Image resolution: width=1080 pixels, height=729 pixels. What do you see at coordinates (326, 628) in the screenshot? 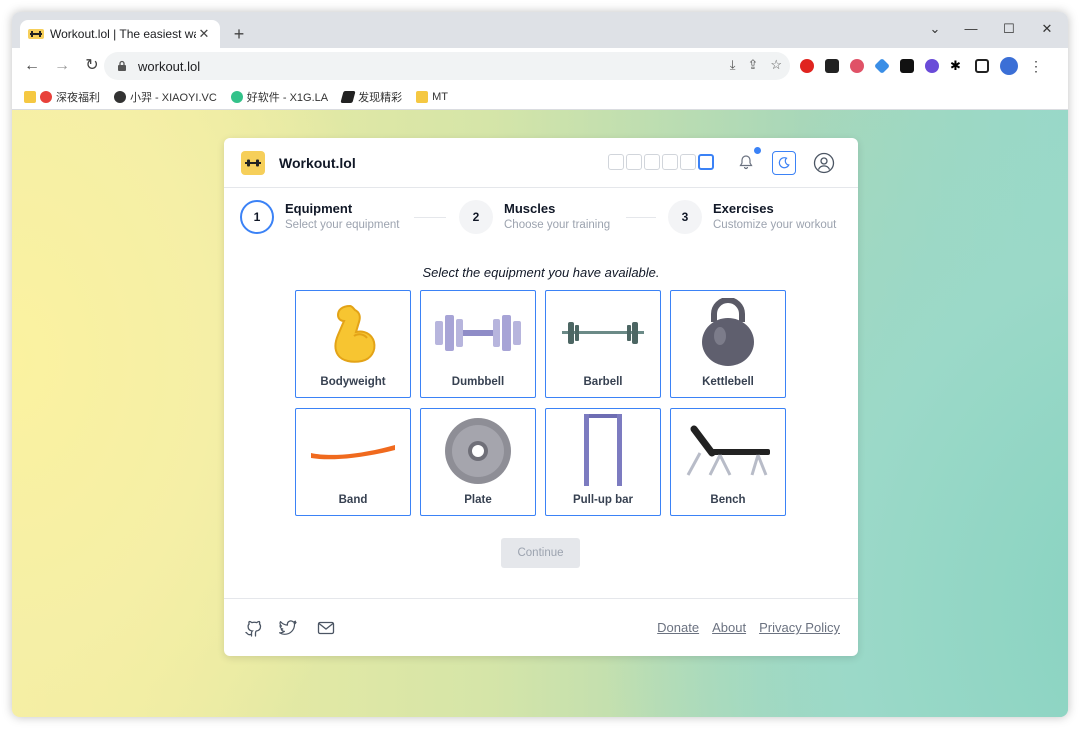
I see `mail-icon` at bounding box center [326, 628].